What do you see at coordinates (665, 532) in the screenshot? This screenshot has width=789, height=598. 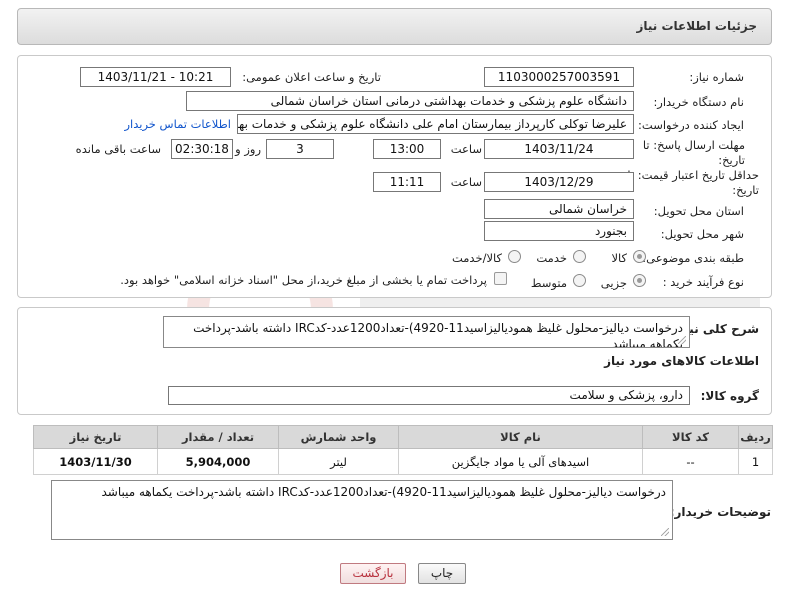 I see `buyer-notes-resize-handle` at bounding box center [665, 532].